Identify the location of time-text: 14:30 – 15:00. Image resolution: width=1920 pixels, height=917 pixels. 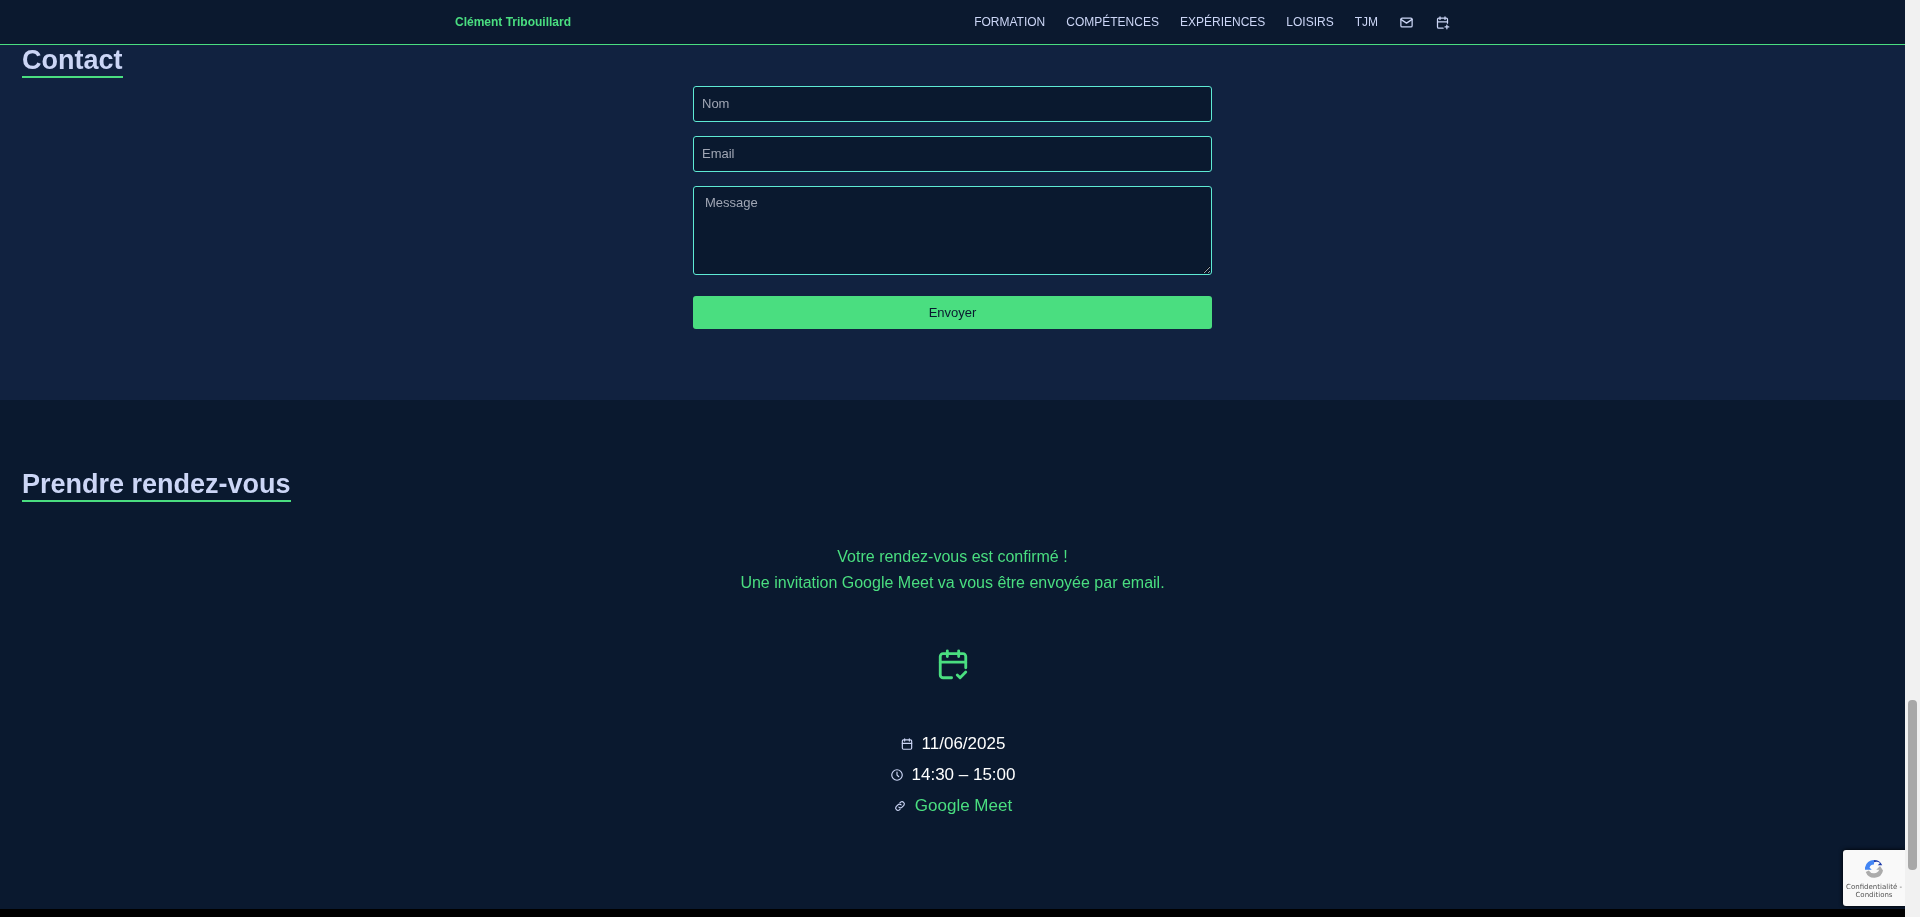
(963, 774).